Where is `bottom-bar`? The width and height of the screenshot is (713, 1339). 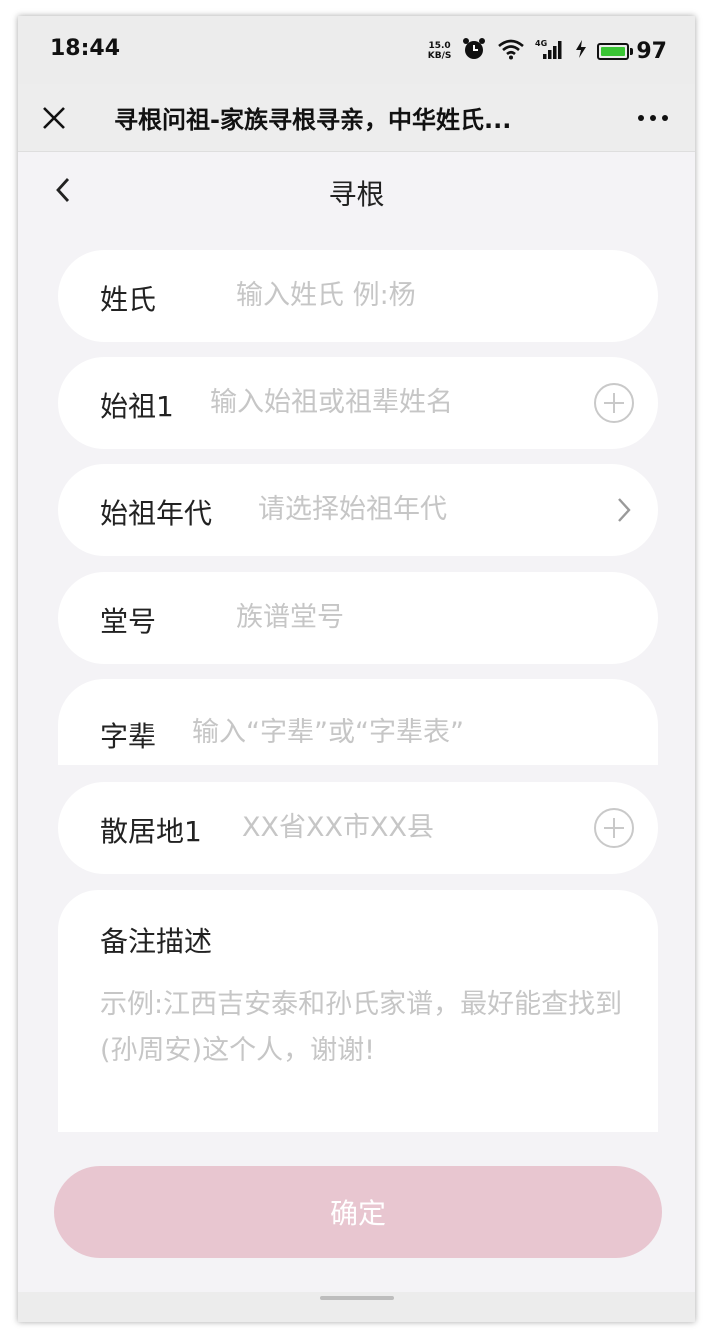
bottom-bar is located at coordinates (356, 1307).